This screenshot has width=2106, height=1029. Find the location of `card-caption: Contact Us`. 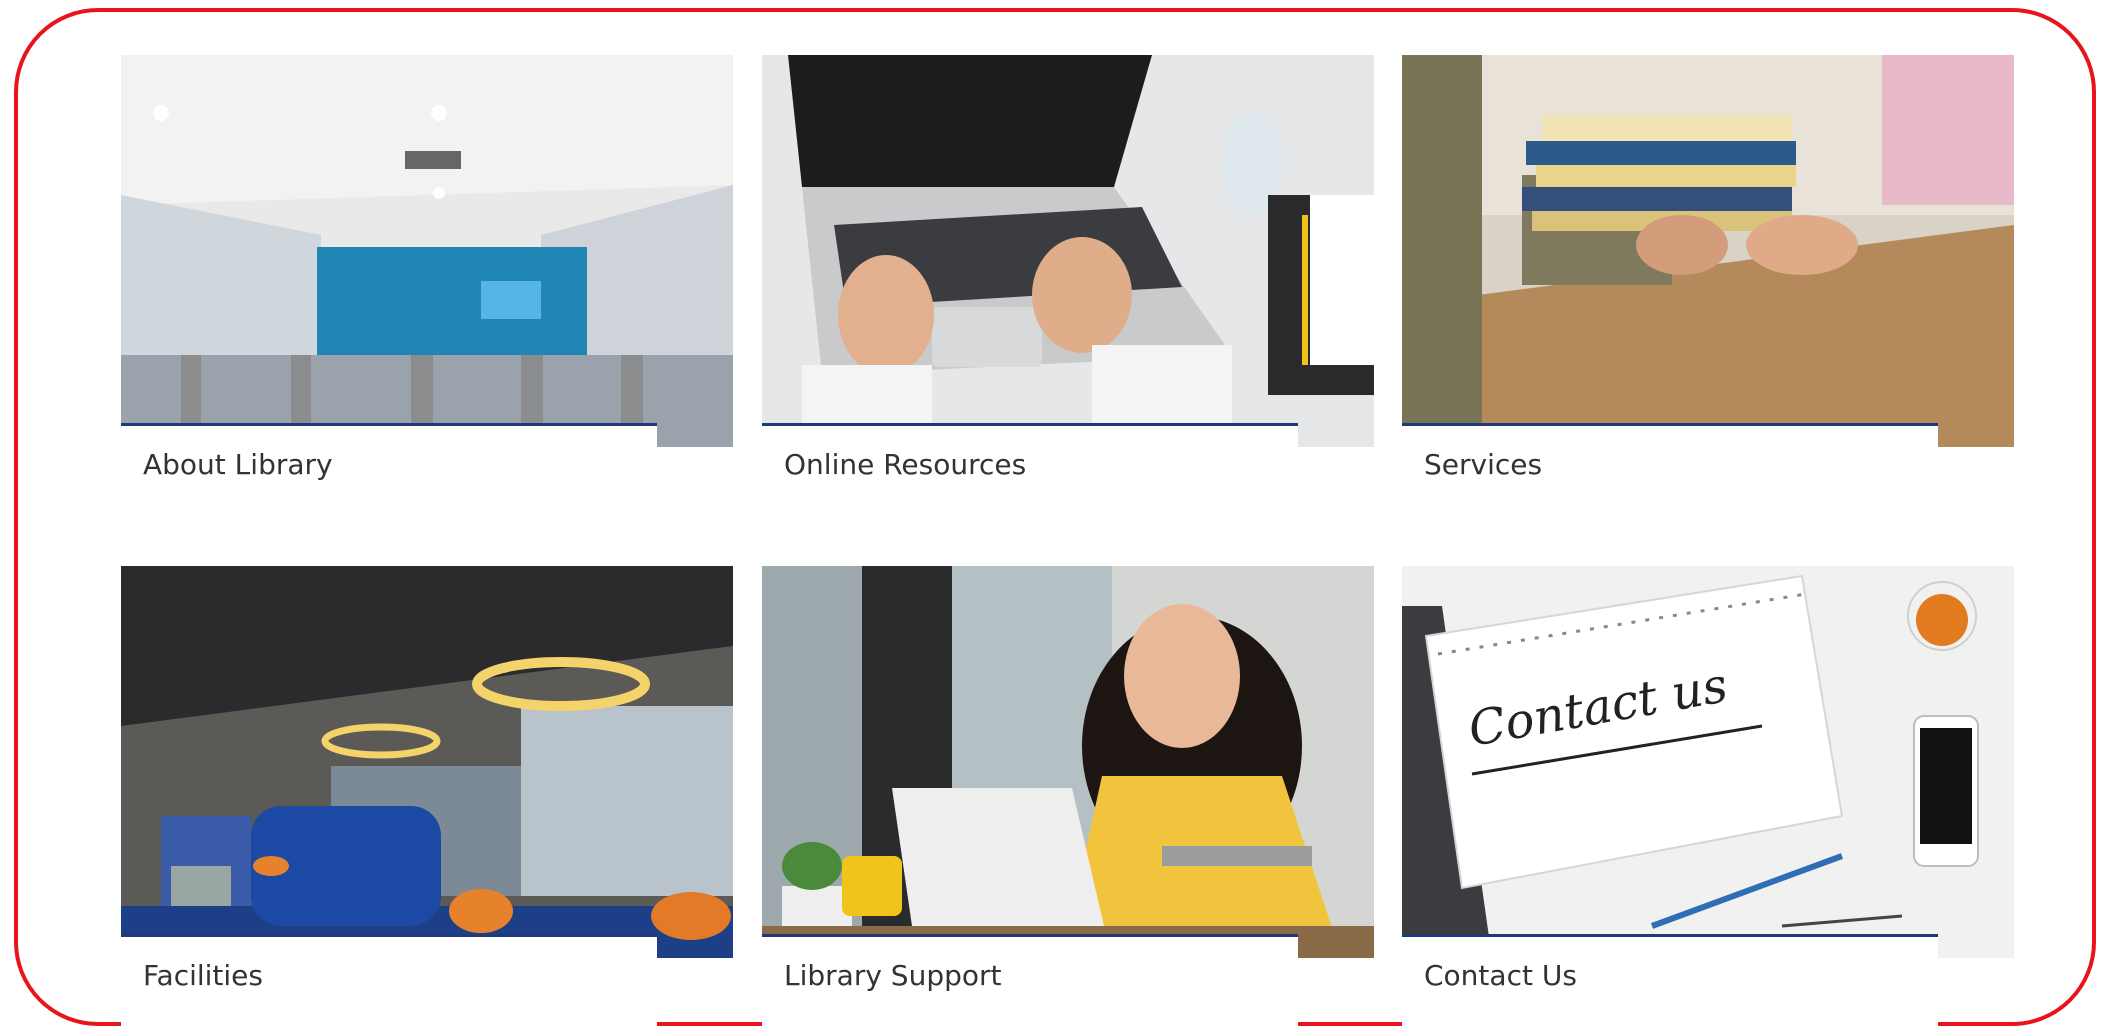

card-caption: Contact Us is located at coordinates (1670, 981).